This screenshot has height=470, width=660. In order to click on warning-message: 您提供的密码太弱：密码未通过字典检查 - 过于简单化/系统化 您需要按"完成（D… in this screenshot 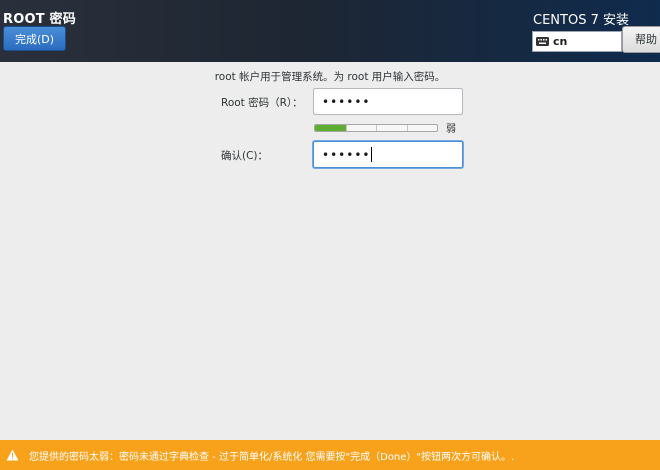, I will do `click(272, 457)`.